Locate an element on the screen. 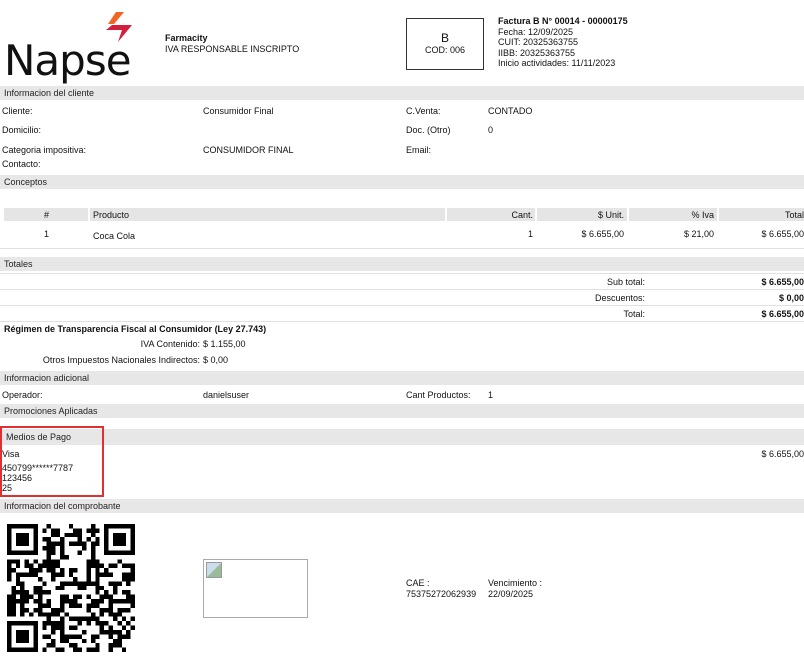 The image size is (804, 657). contacto-label: Contacto: is located at coordinates (21, 164).